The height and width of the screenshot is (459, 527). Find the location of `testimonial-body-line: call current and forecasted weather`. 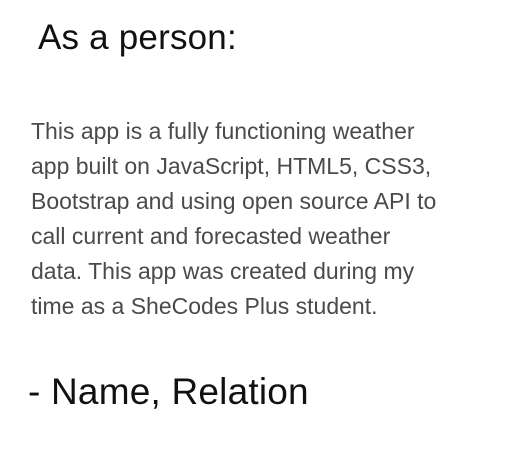

testimonial-body-line: call current and forecasted weather is located at coordinates (211, 236).